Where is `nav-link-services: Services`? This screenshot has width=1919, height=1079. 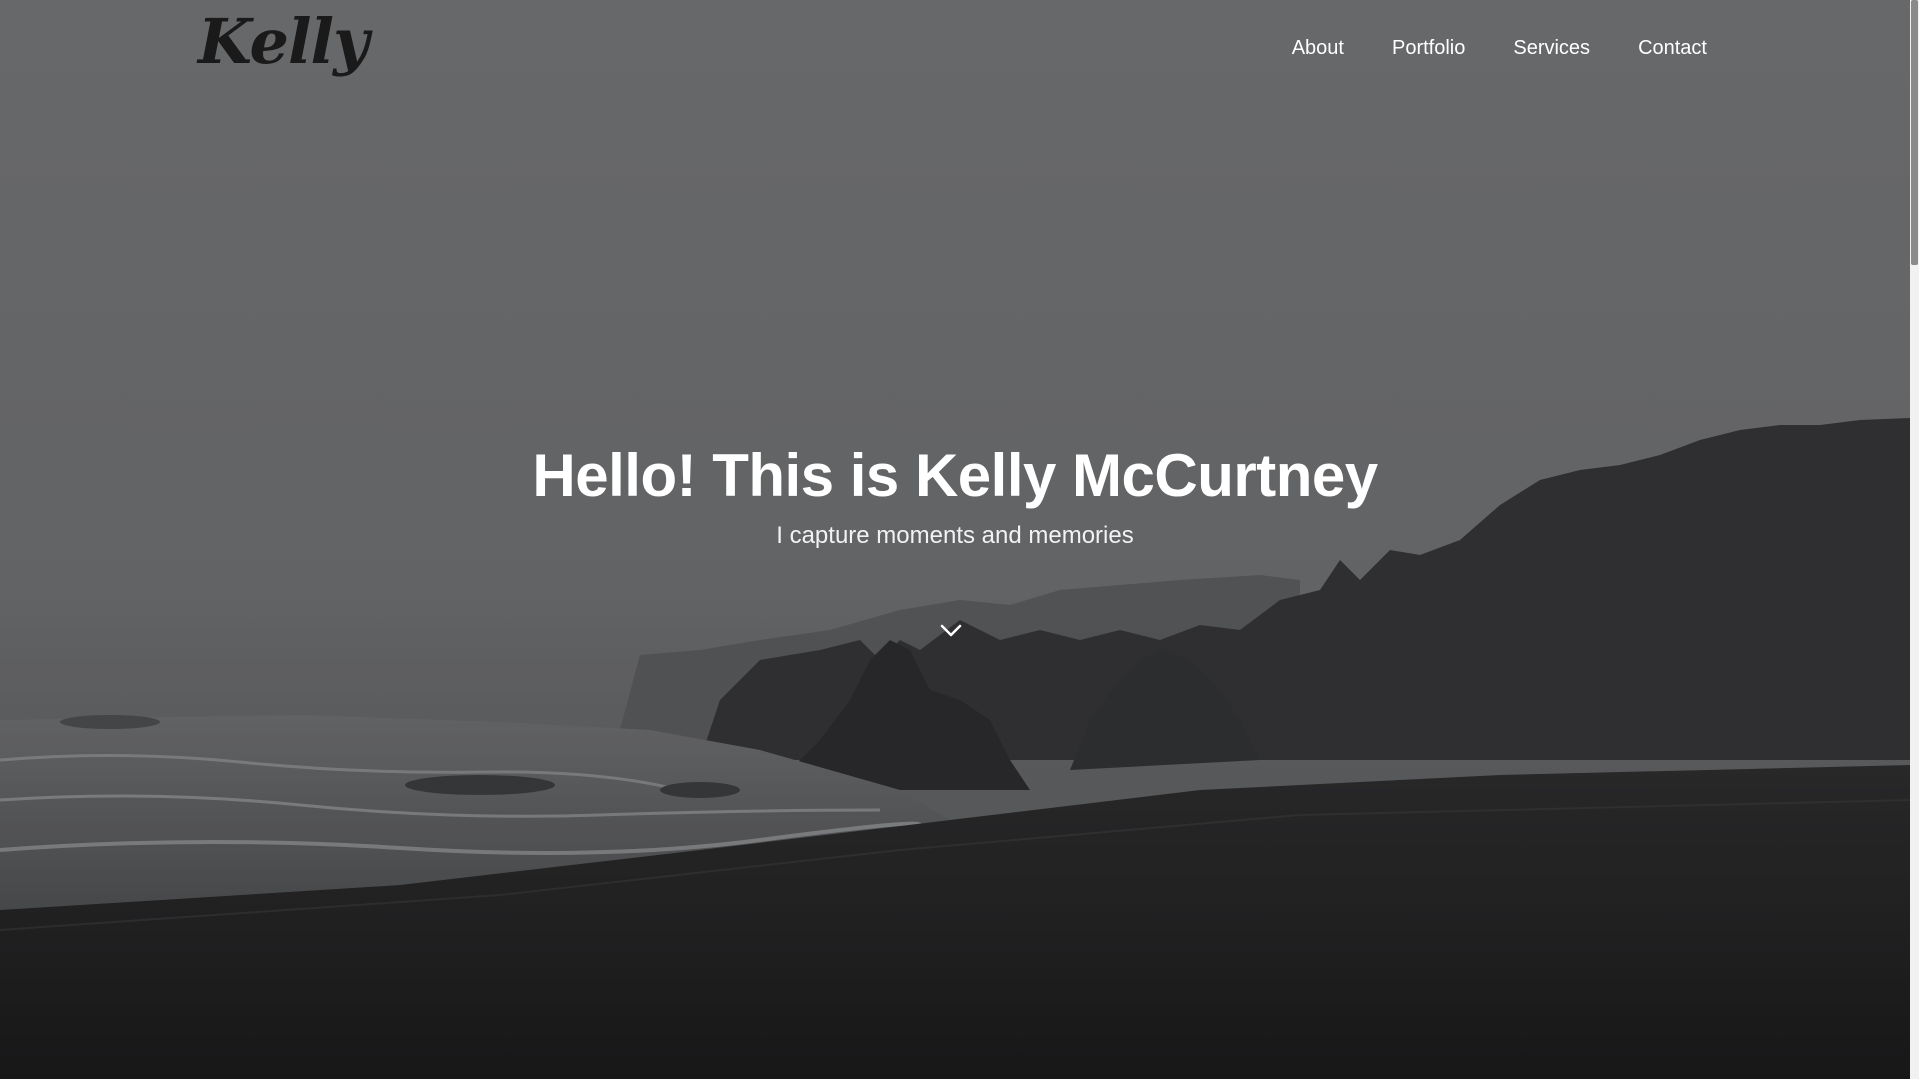
nav-link-services: Services is located at coordinates (1551, 48).